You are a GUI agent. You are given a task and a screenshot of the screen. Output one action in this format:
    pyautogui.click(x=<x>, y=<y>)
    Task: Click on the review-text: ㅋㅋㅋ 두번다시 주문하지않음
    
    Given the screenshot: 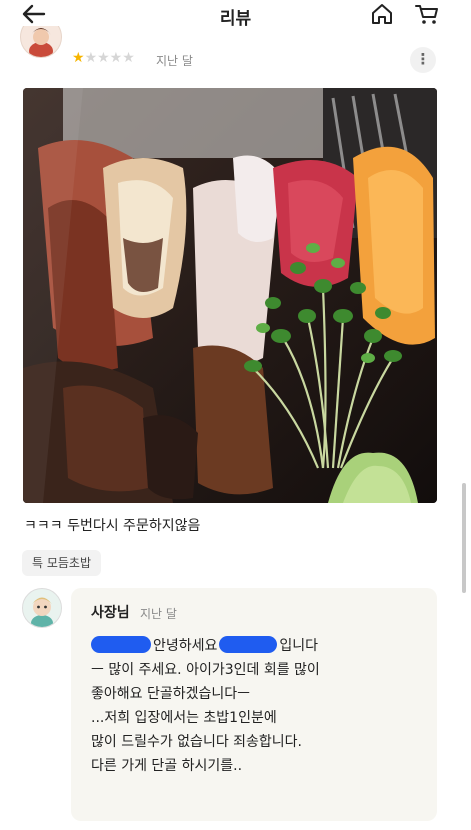 What is the action you would take?
    pyautogui.click(x=112, y=526)
    